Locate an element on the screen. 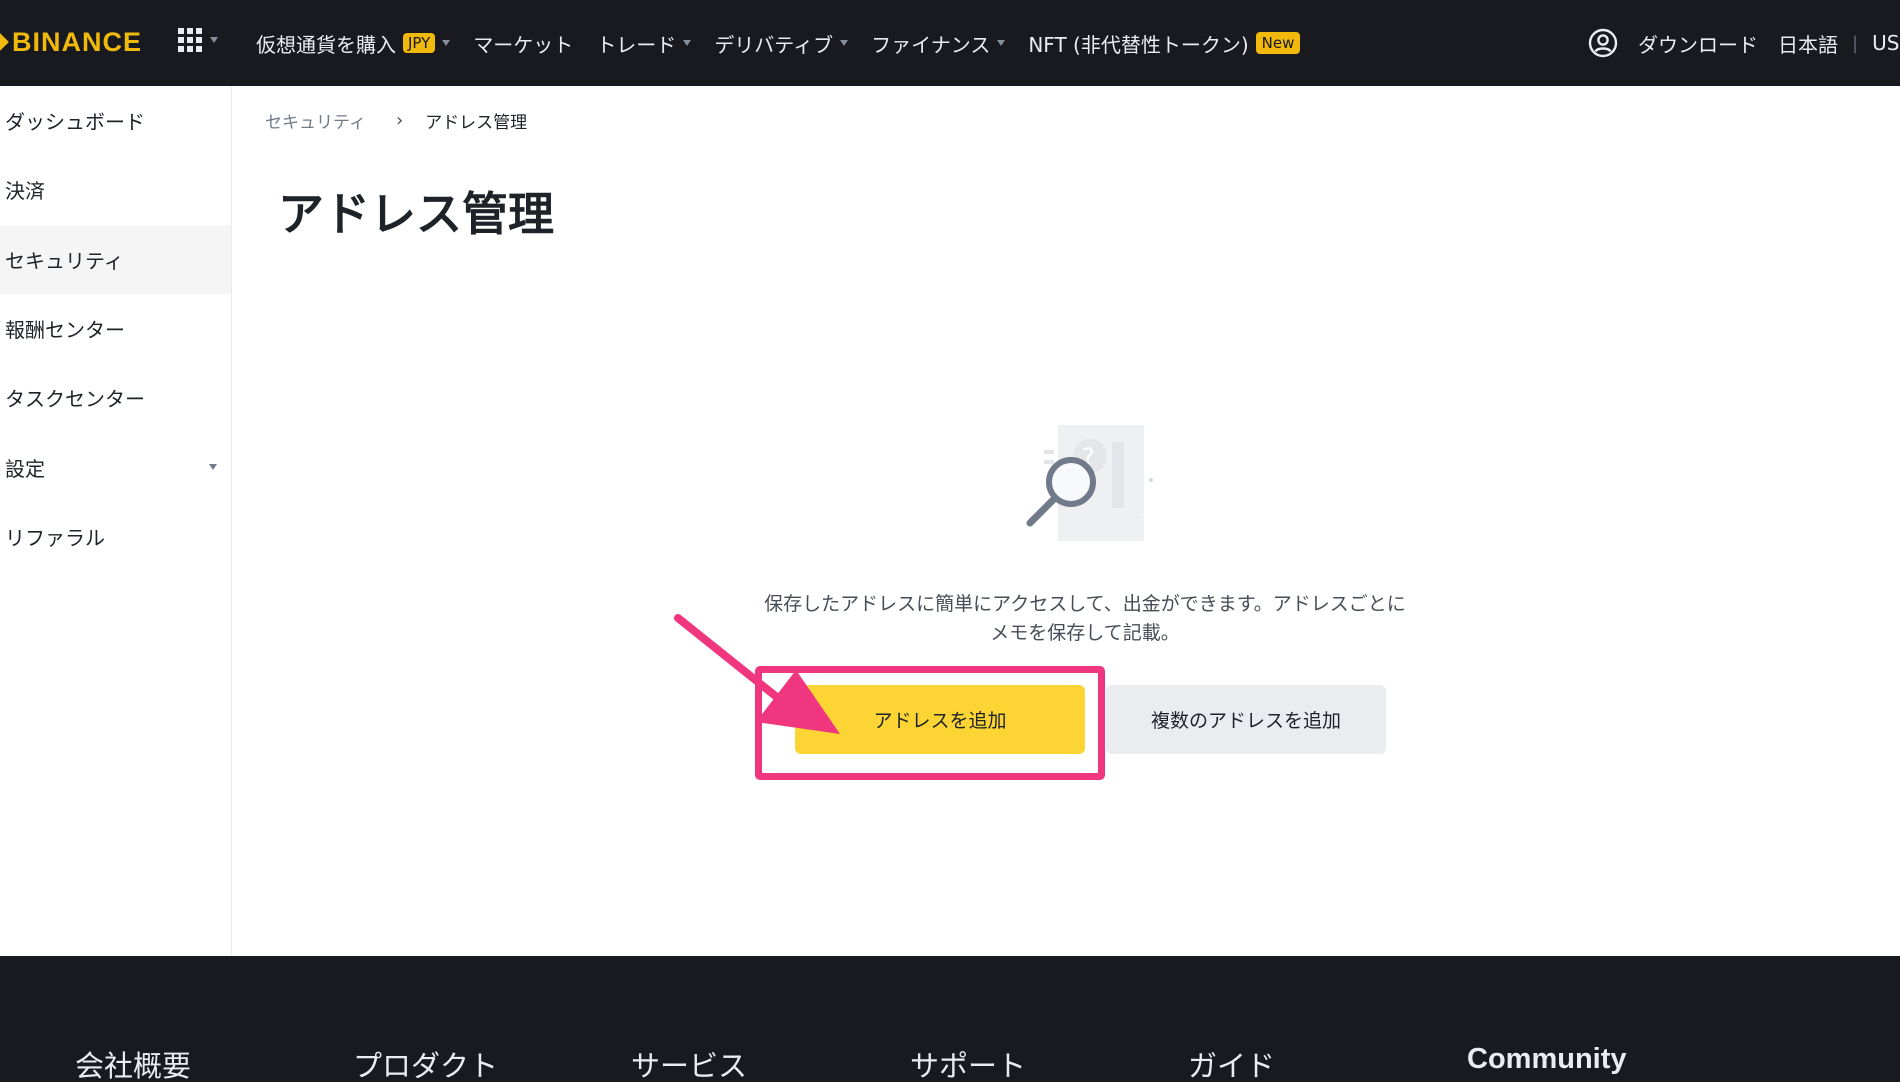 This screenshot has height=1082, width=1900. sidebar-item-label: セキュリティ is located at coordinates (64, 261).